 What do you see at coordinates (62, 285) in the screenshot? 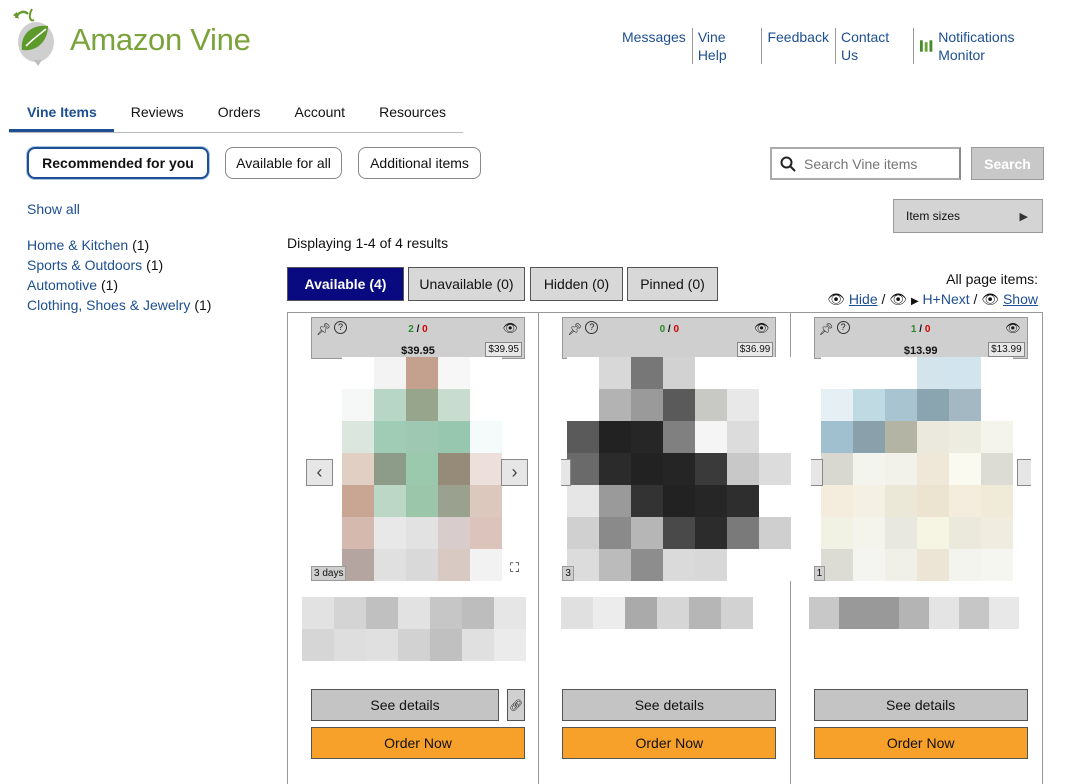
I see `category-automotive-link: Automotive` at bounding box center [62, 285].